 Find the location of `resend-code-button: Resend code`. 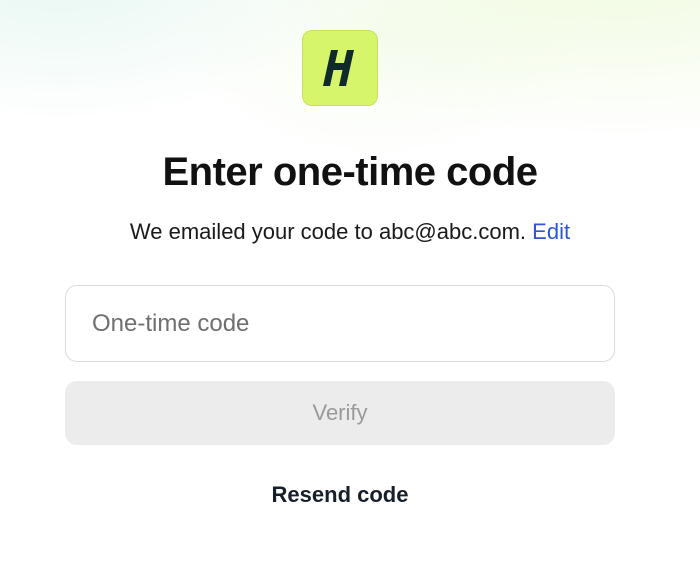

resend-code-button: Resend code is located at coordinates (340, 495).